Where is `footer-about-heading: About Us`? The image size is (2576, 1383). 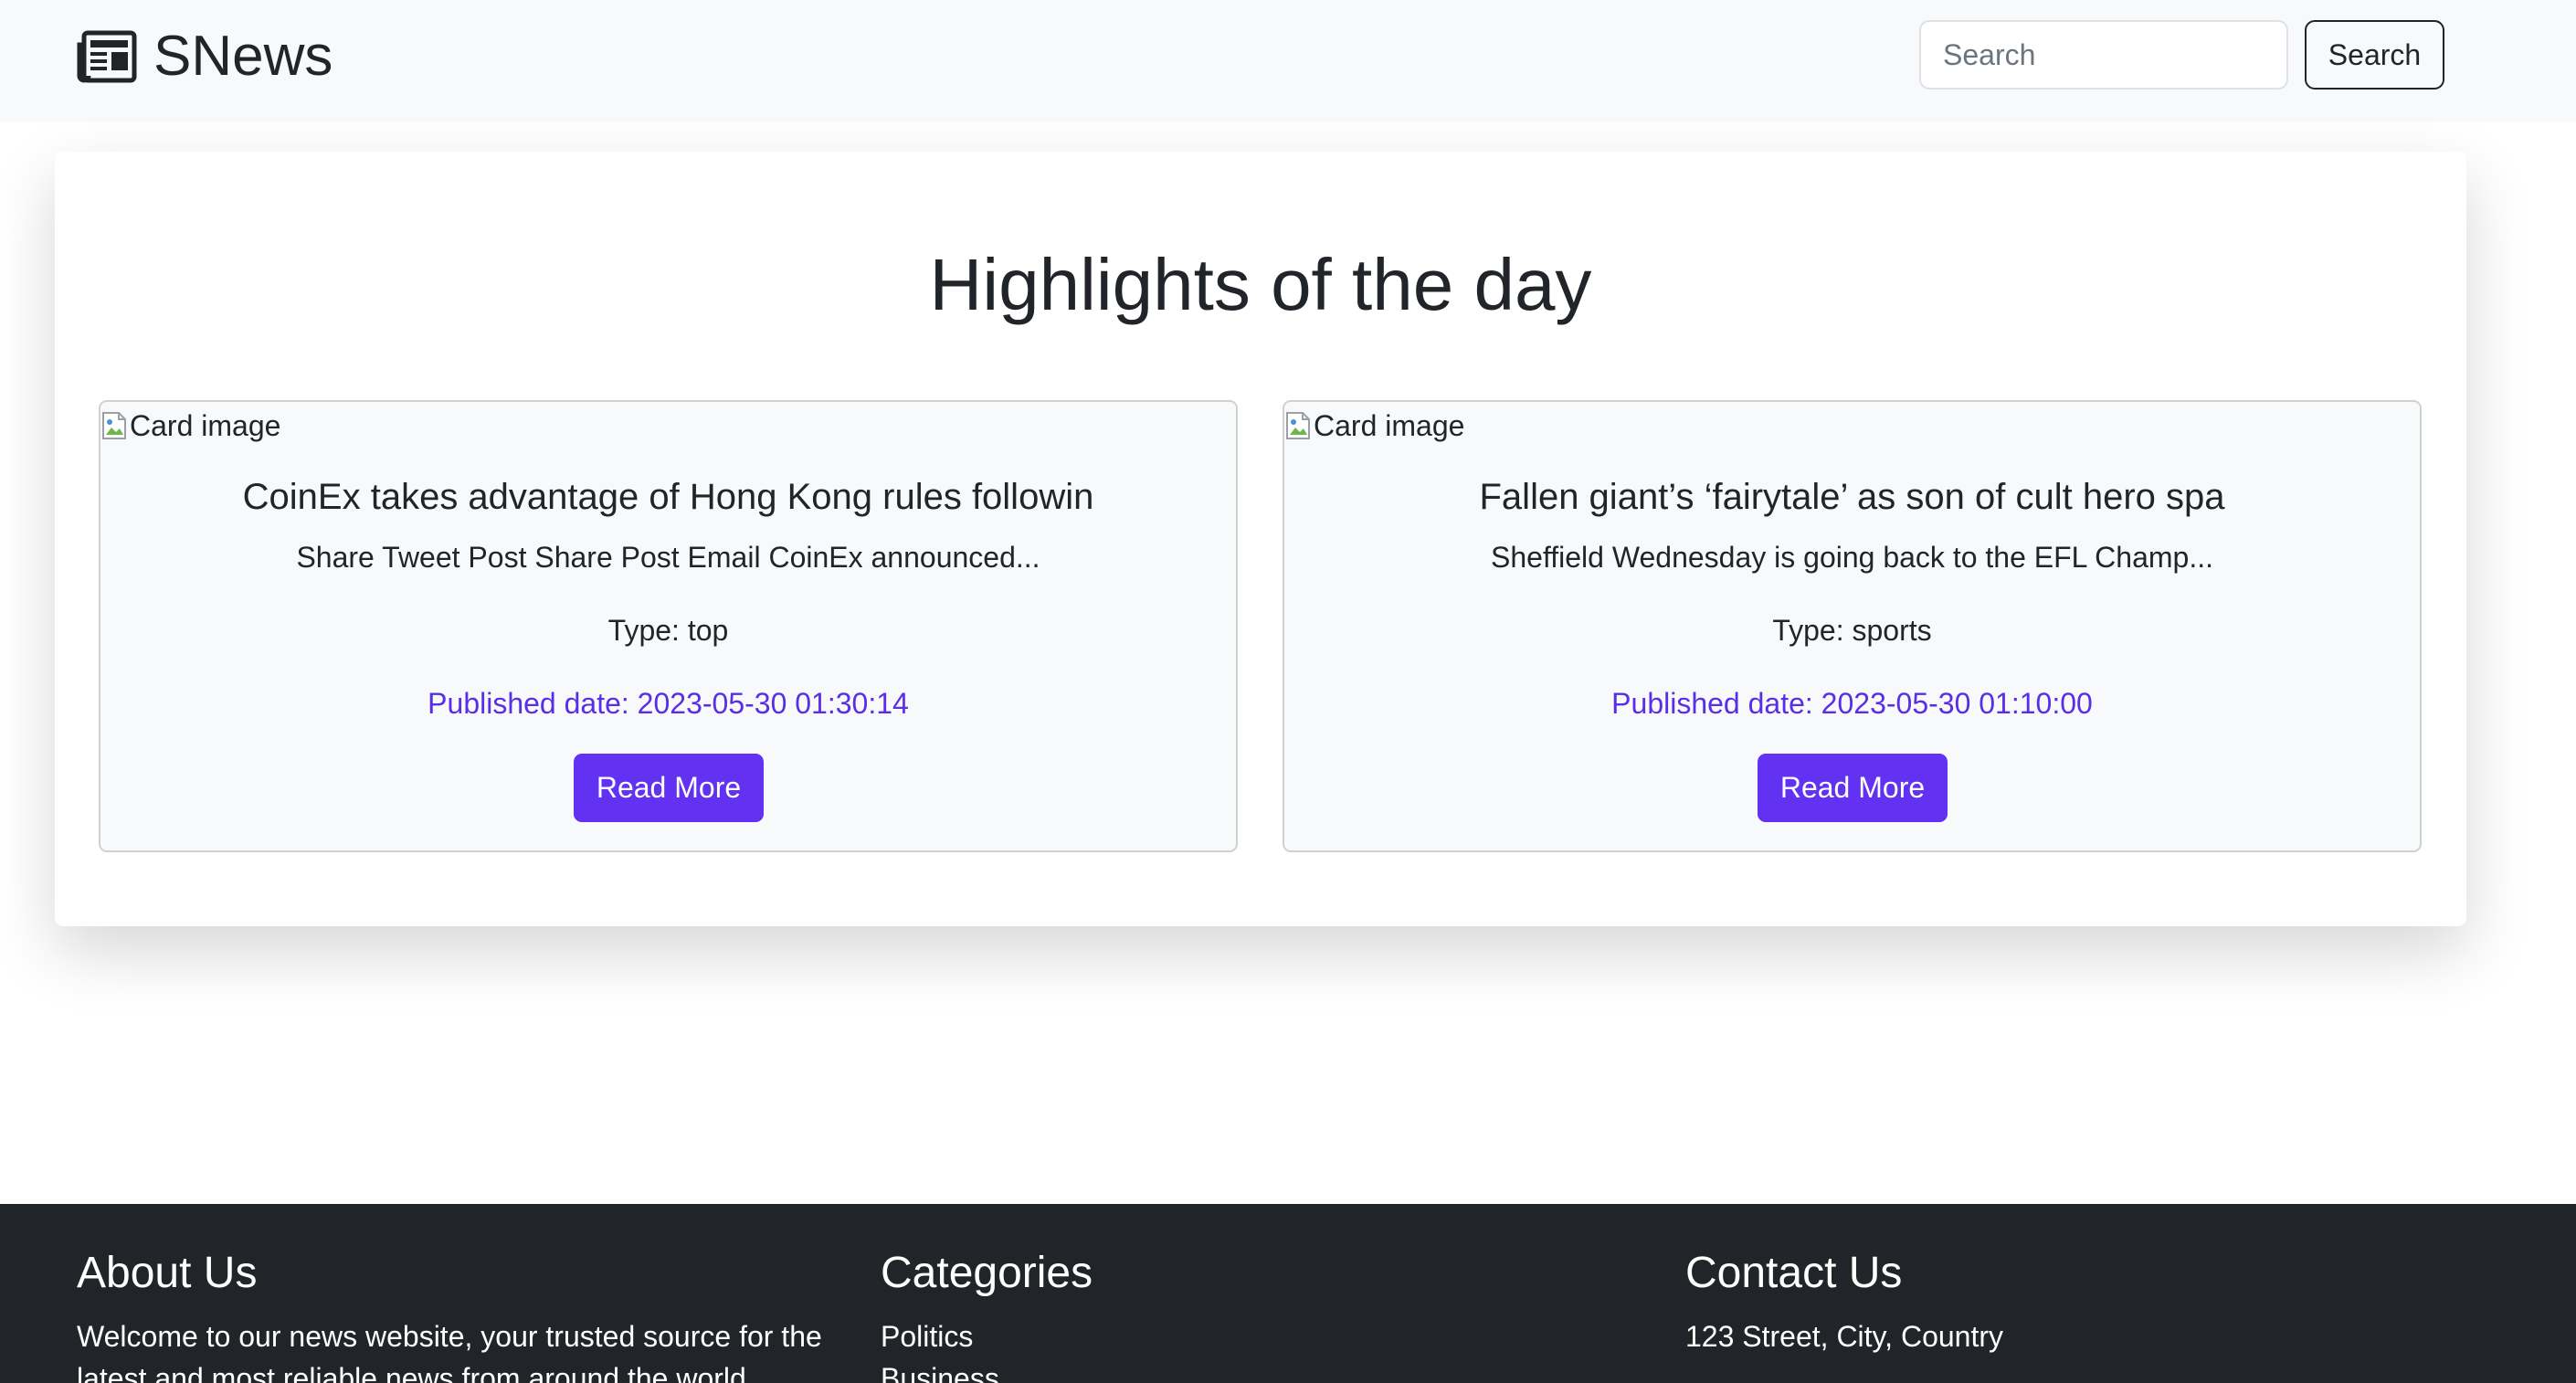
footer-about-heading: About Us is located at coordinates (167, 1273).